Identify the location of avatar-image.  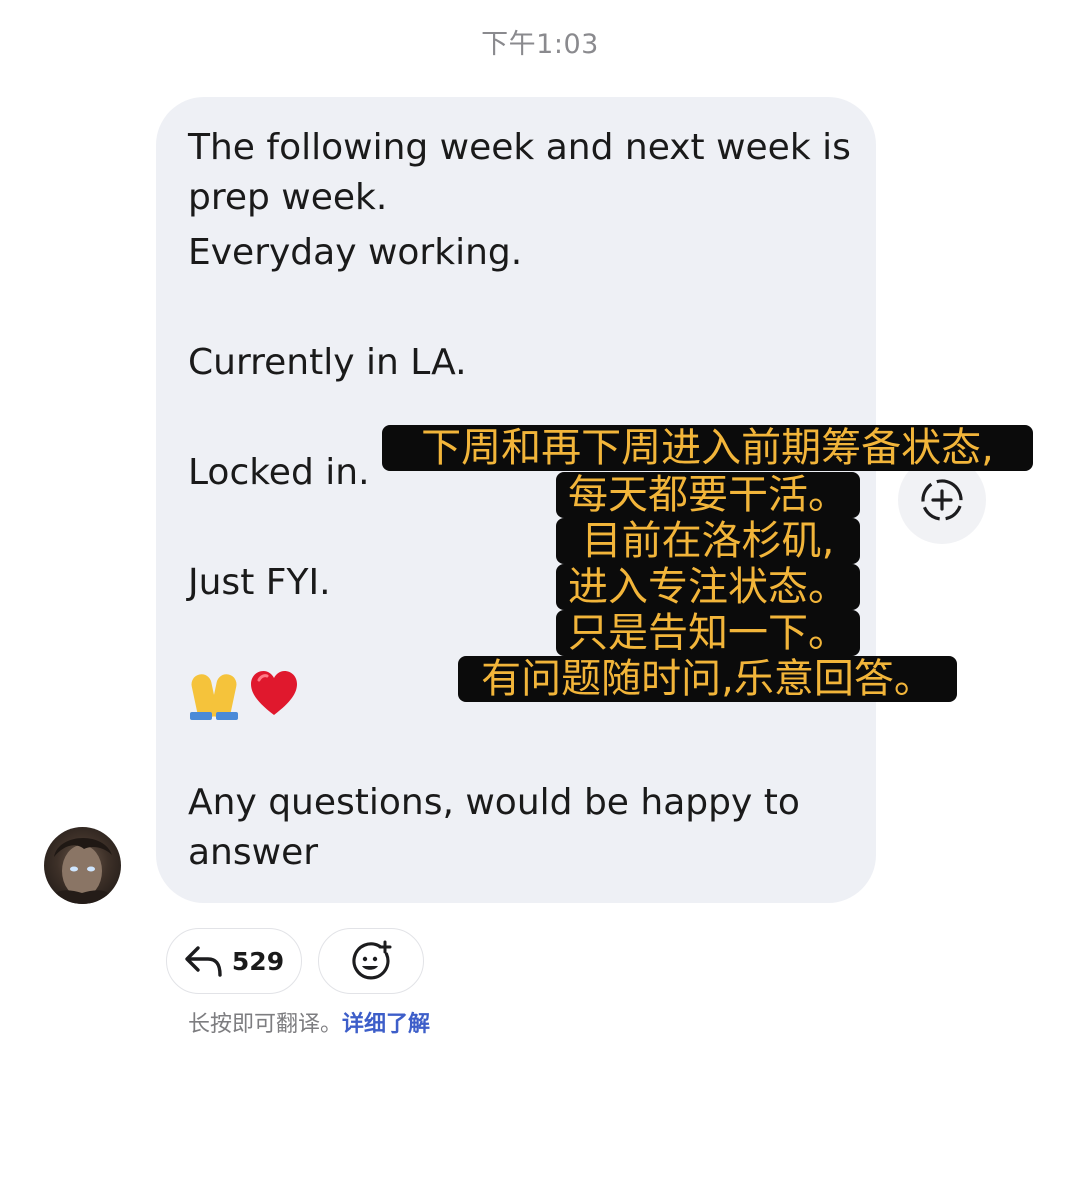
(82, 870).